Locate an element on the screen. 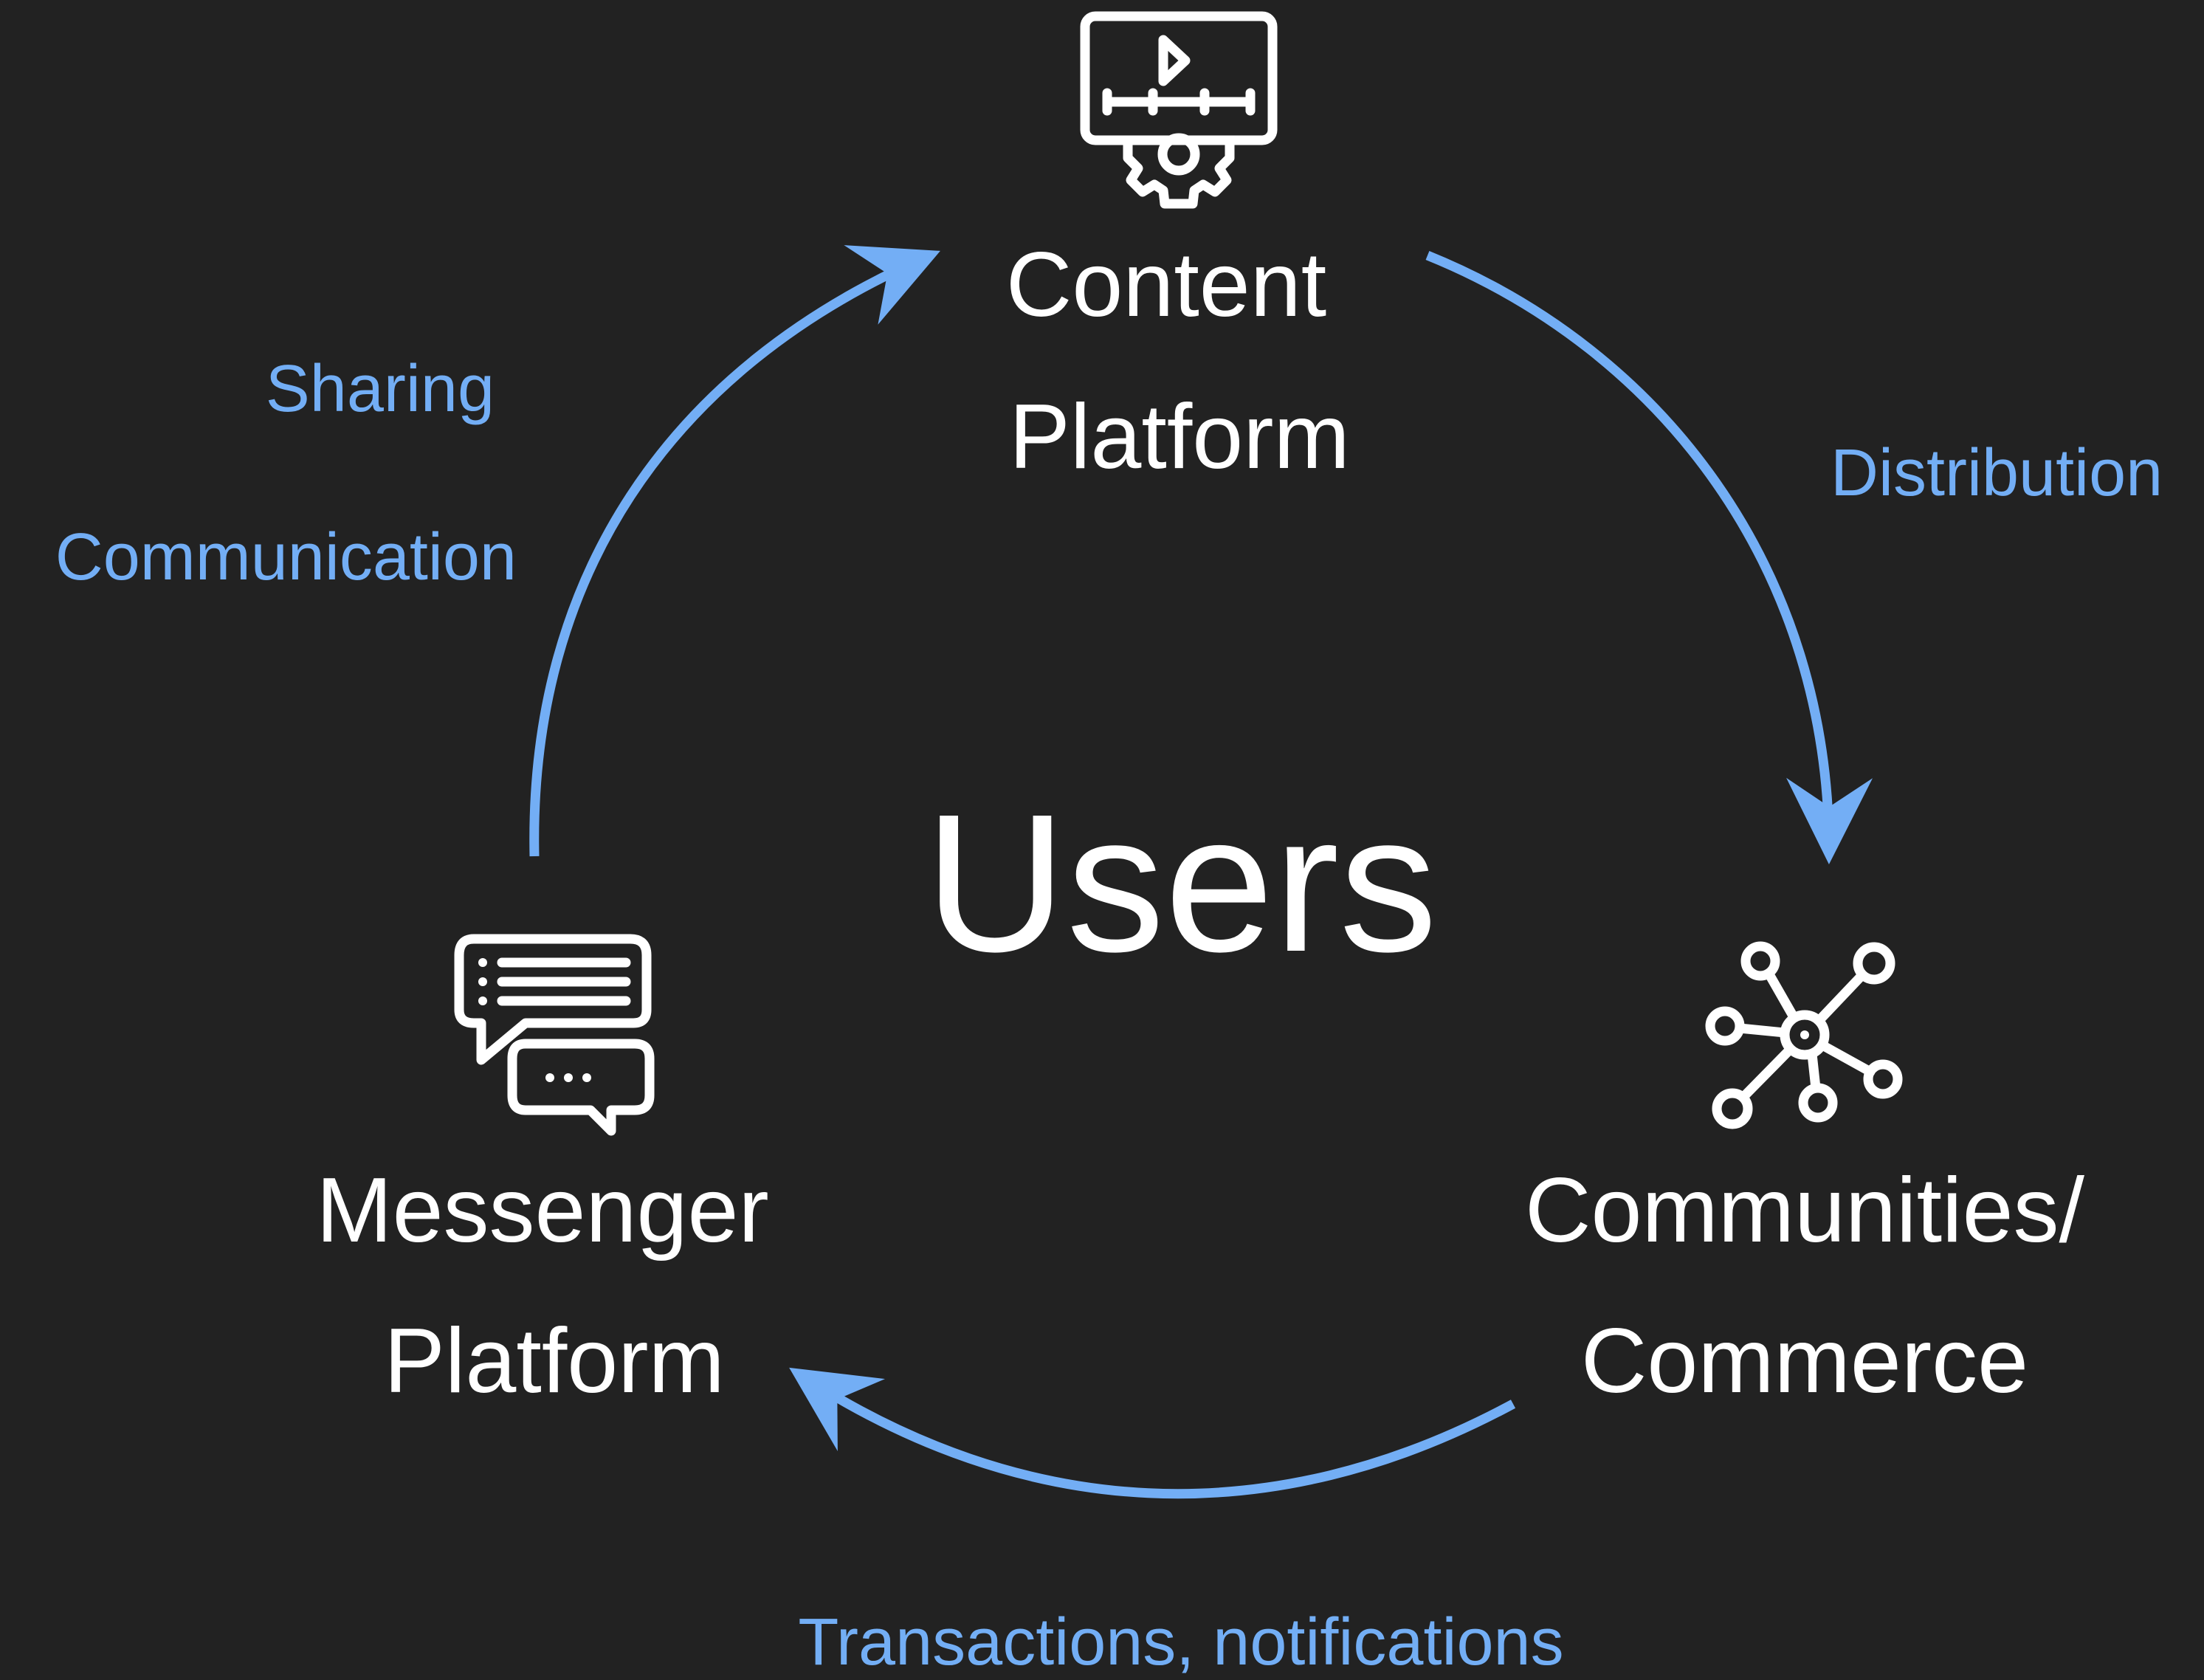  arrow-content-to-communities is located at coordinates (1649, 557).